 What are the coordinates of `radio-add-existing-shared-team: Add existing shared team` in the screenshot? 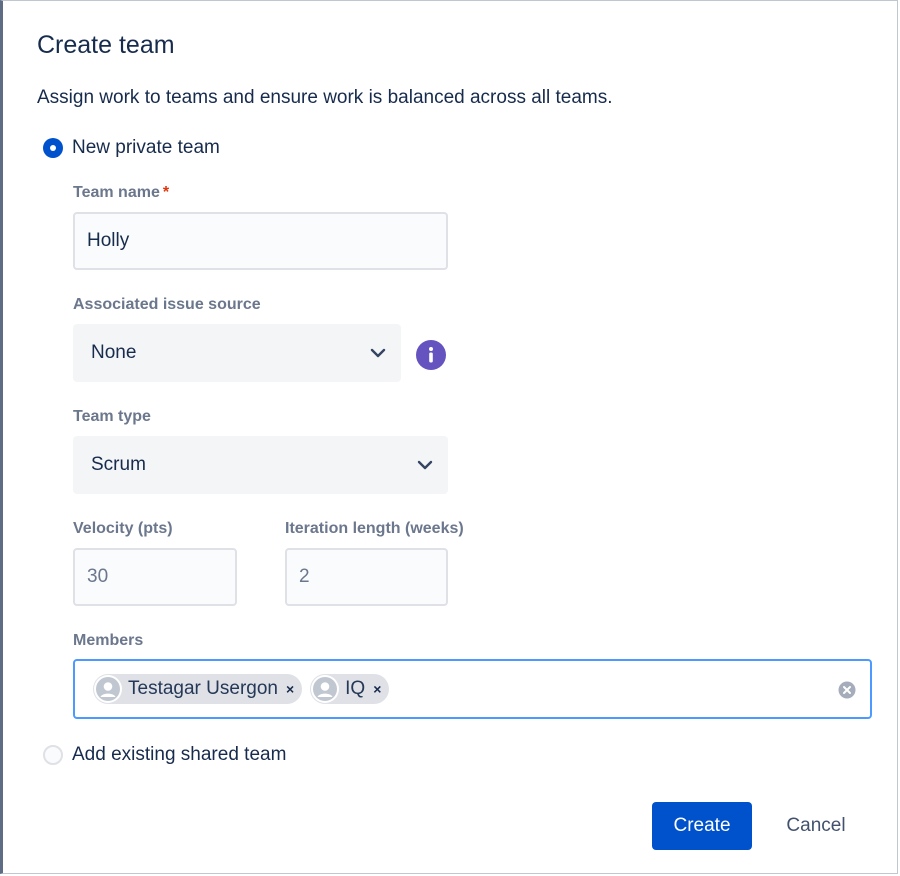 It's located at (164, 755).